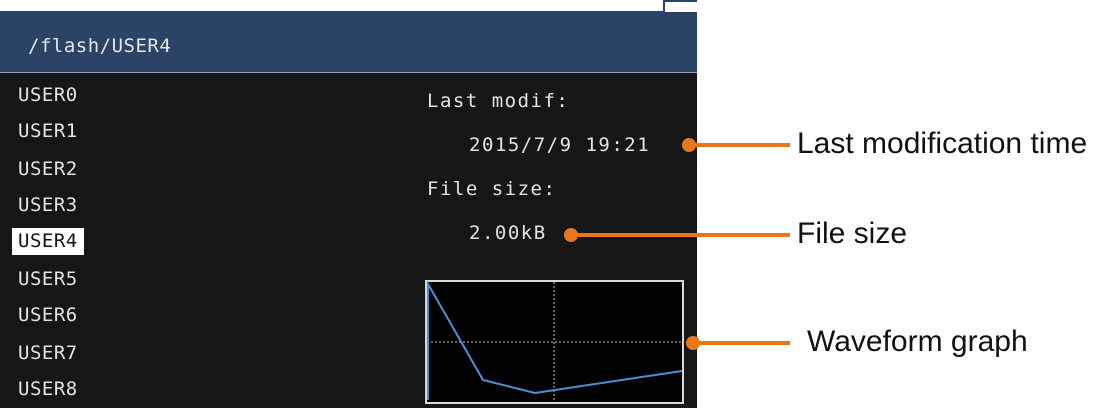 The image size is (1114, 408). What do you see at coordinates (917, 341) in the screenshot?
I see `callout-waveform: Waveform graph` at bounding box center [917, 341].